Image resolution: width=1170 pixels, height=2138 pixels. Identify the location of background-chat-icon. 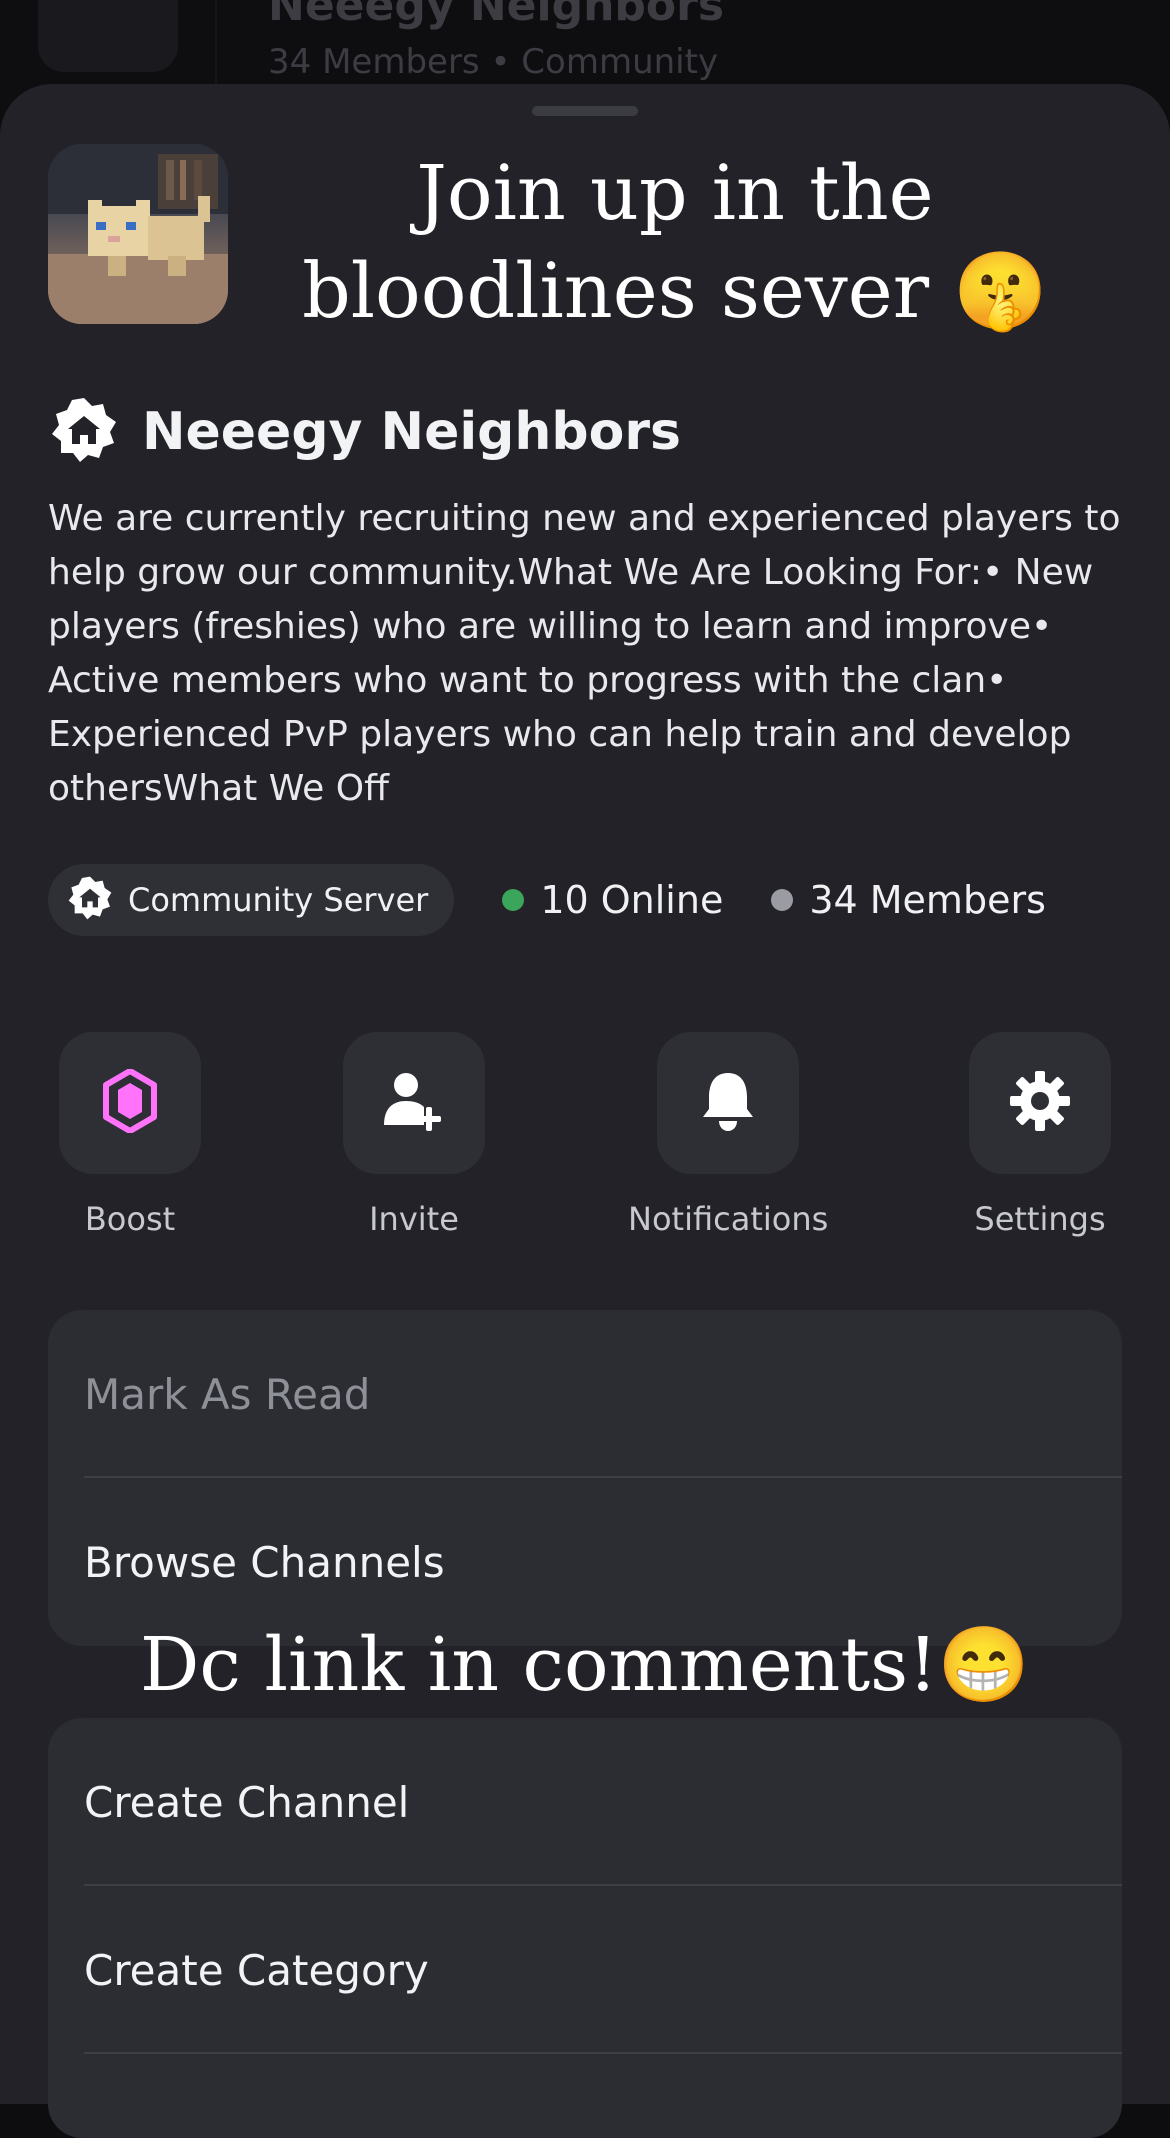
(108, 36).